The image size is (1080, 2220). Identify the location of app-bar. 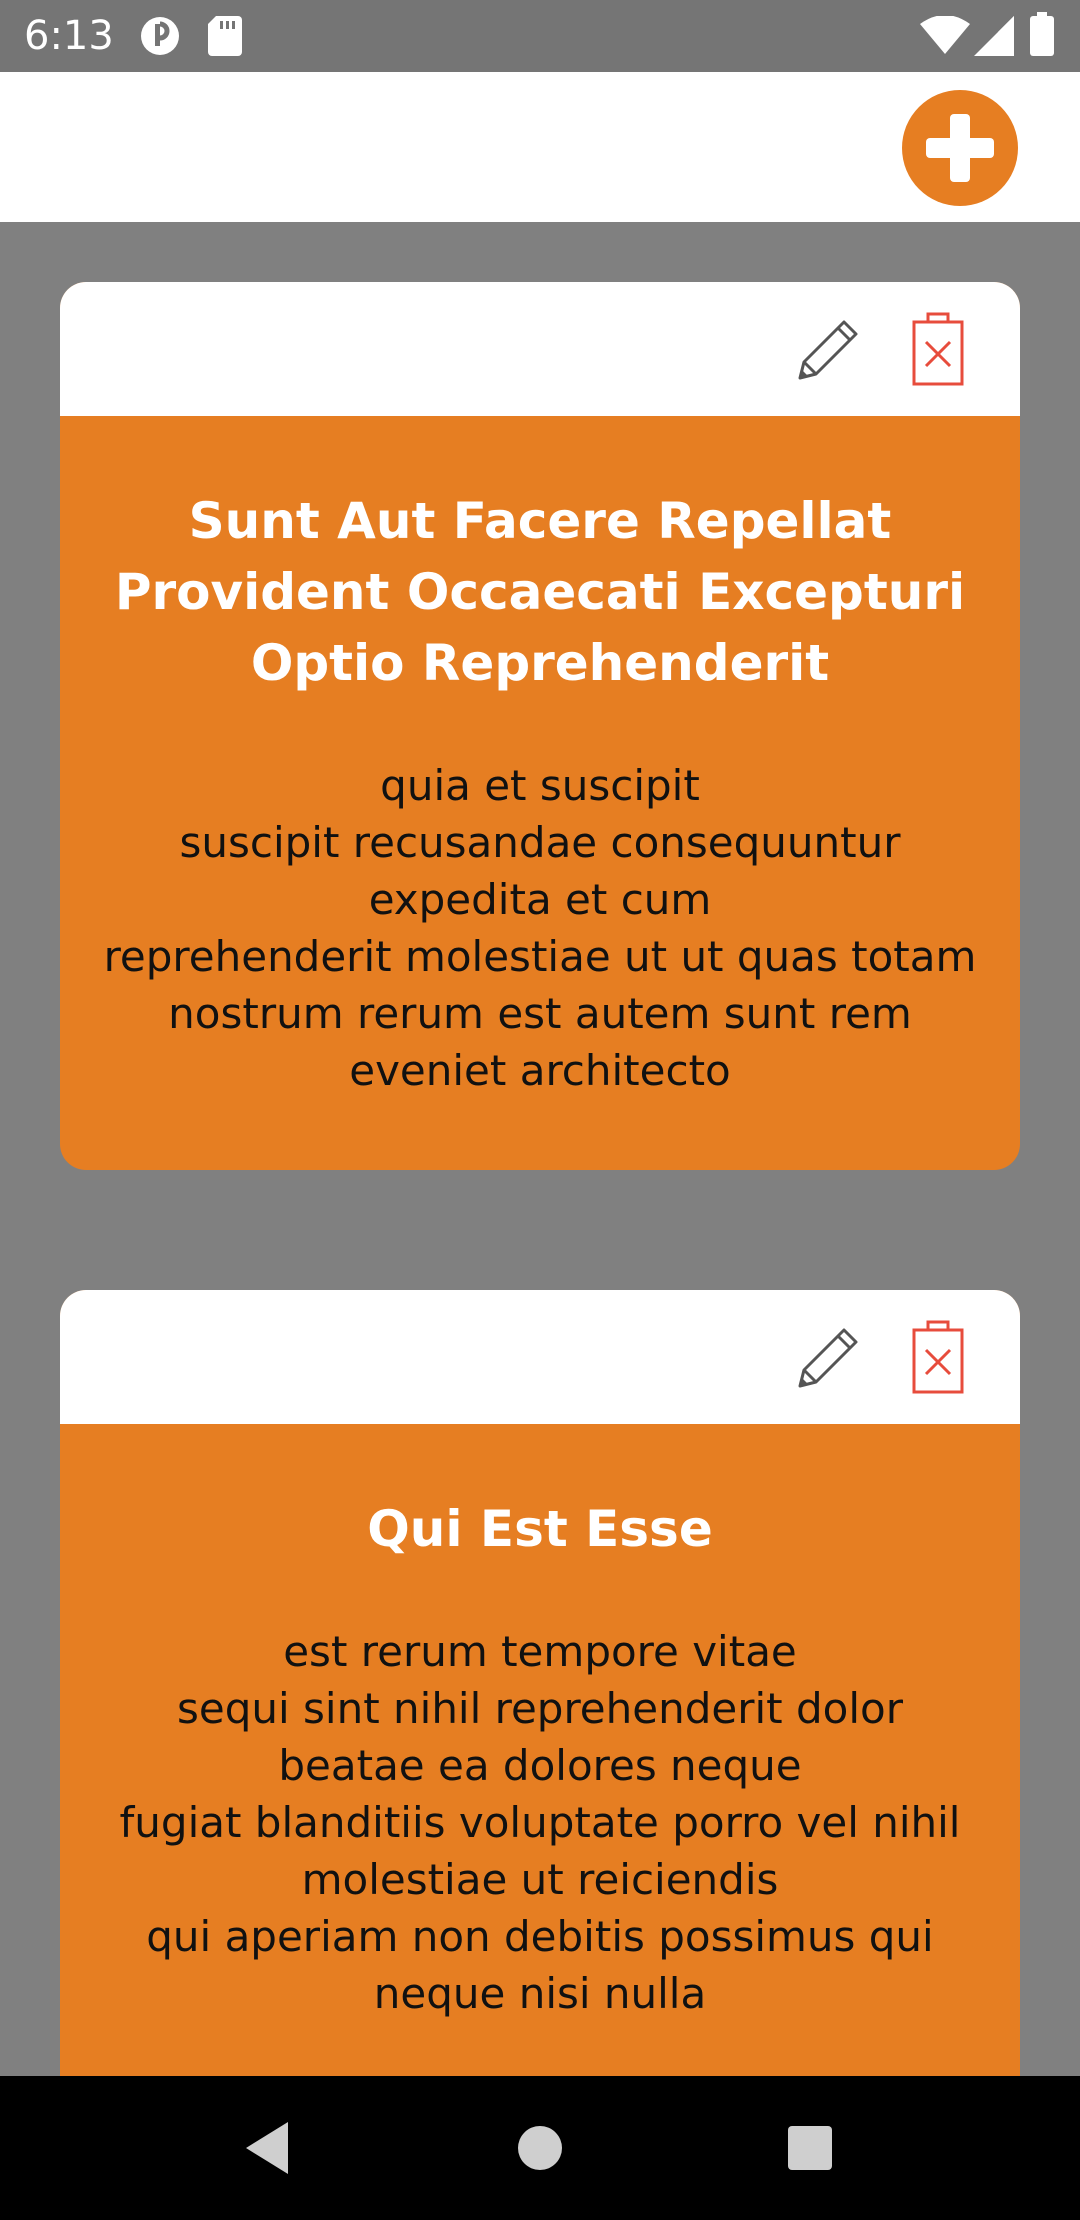
(540, 147).